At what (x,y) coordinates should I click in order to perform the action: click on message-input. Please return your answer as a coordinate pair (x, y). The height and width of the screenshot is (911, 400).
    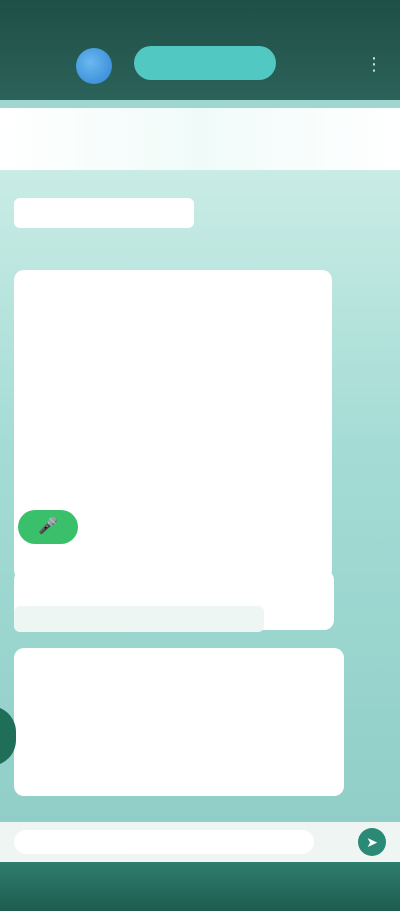
    Looking at the image, I should click on (164, 842).